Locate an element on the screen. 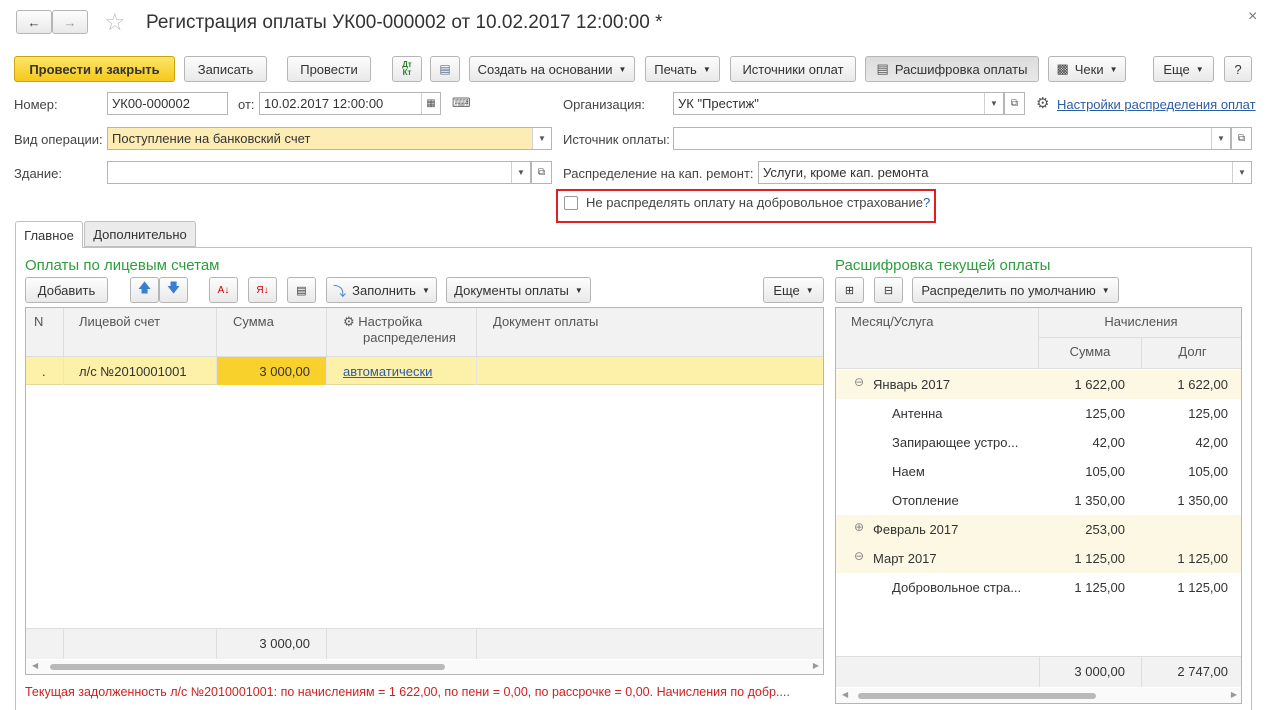  add-button: Добавить is located at coordinates (66, 290).